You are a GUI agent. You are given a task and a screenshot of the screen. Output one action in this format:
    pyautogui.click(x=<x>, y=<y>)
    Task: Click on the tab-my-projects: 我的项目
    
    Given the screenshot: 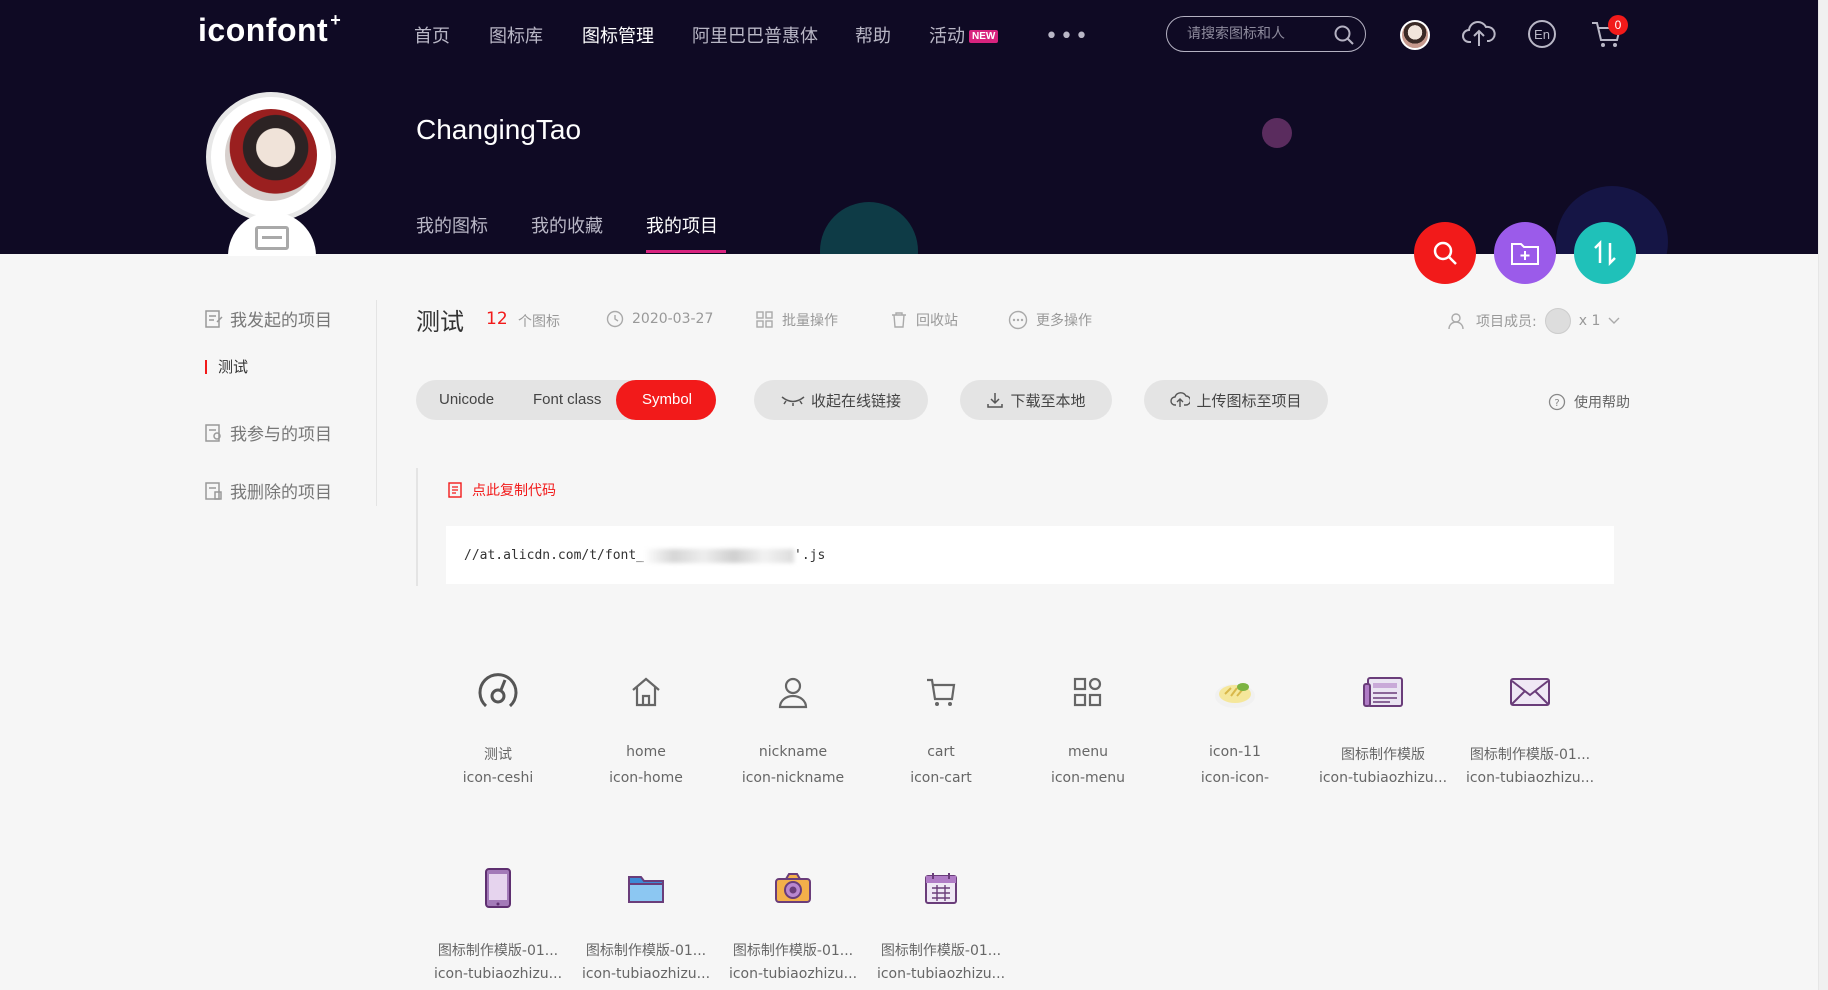 What is the action you would take?
    pyautogui.click(x=682, y=225)
    